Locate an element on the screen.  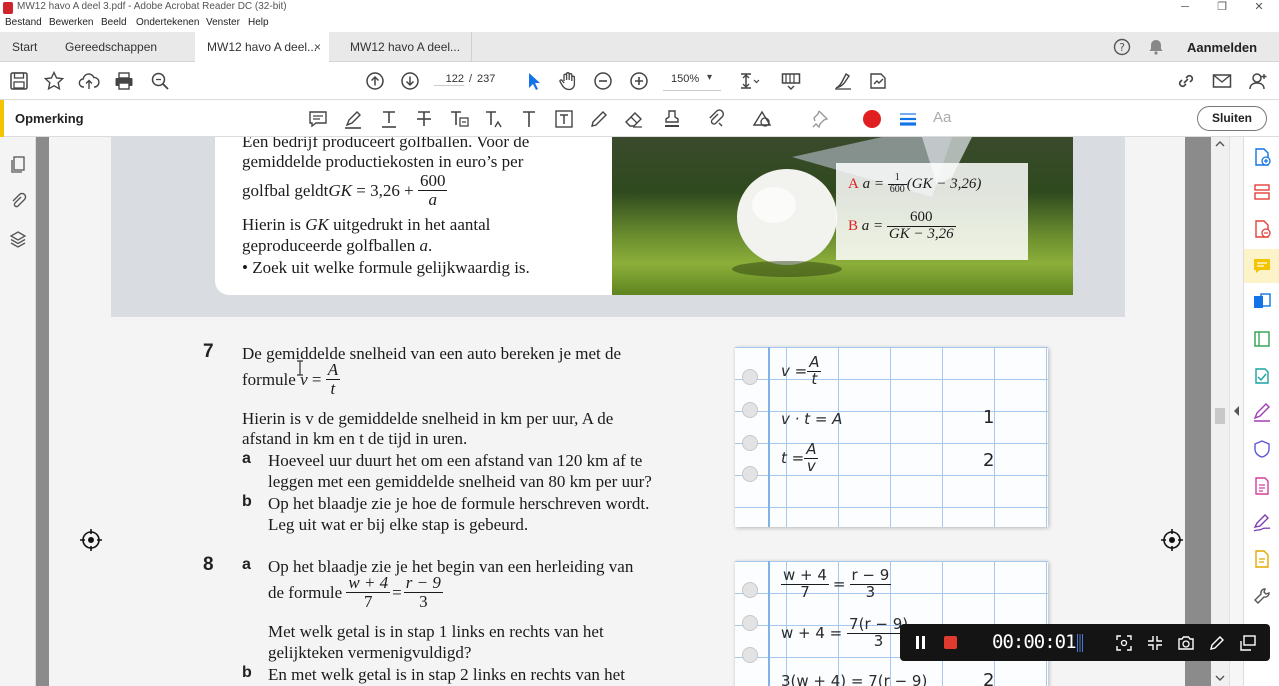
q7b-line2: Leg uit wat er bij elke stap is gebeurd. is located at coordinates (398, 524).